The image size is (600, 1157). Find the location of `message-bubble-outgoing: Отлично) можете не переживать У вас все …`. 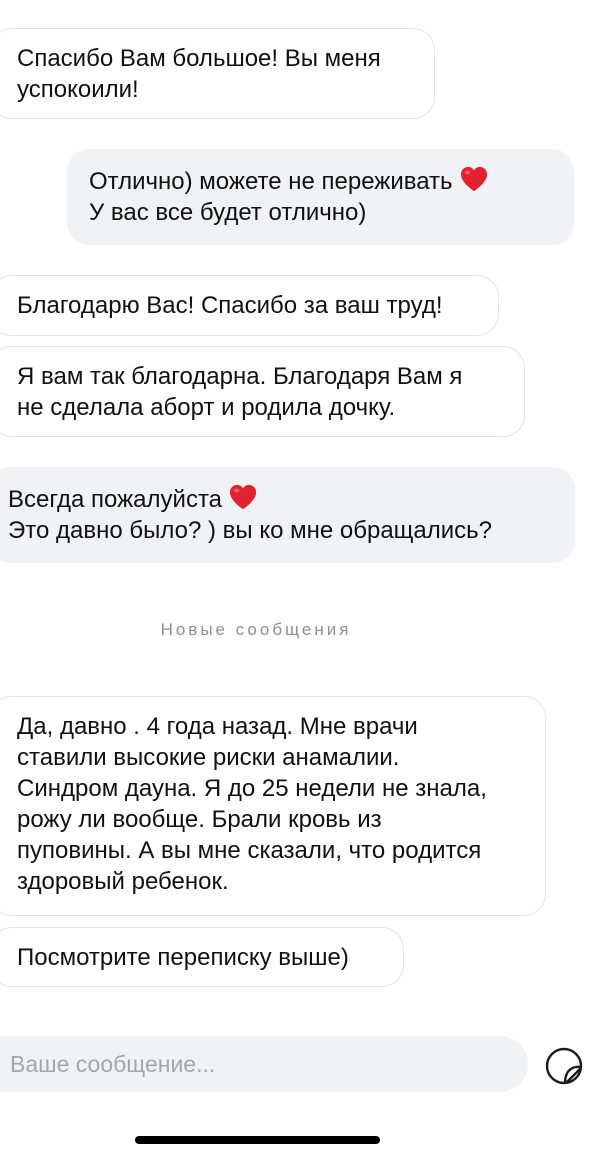

message-bubble-outgoing: Отлично) можете не переживать У вас все … is located at coordinates (320, 197).